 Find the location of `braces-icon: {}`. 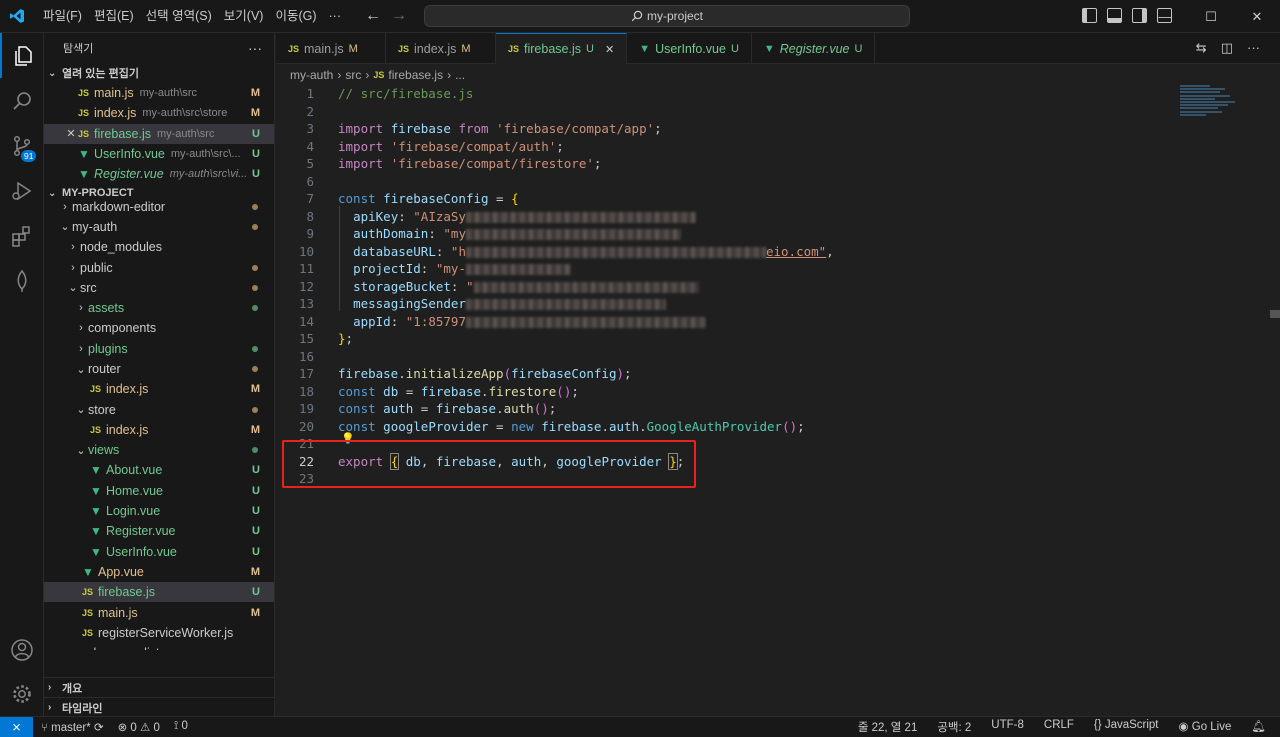

braces-icon: {} is located at coordinates (1097, 725).